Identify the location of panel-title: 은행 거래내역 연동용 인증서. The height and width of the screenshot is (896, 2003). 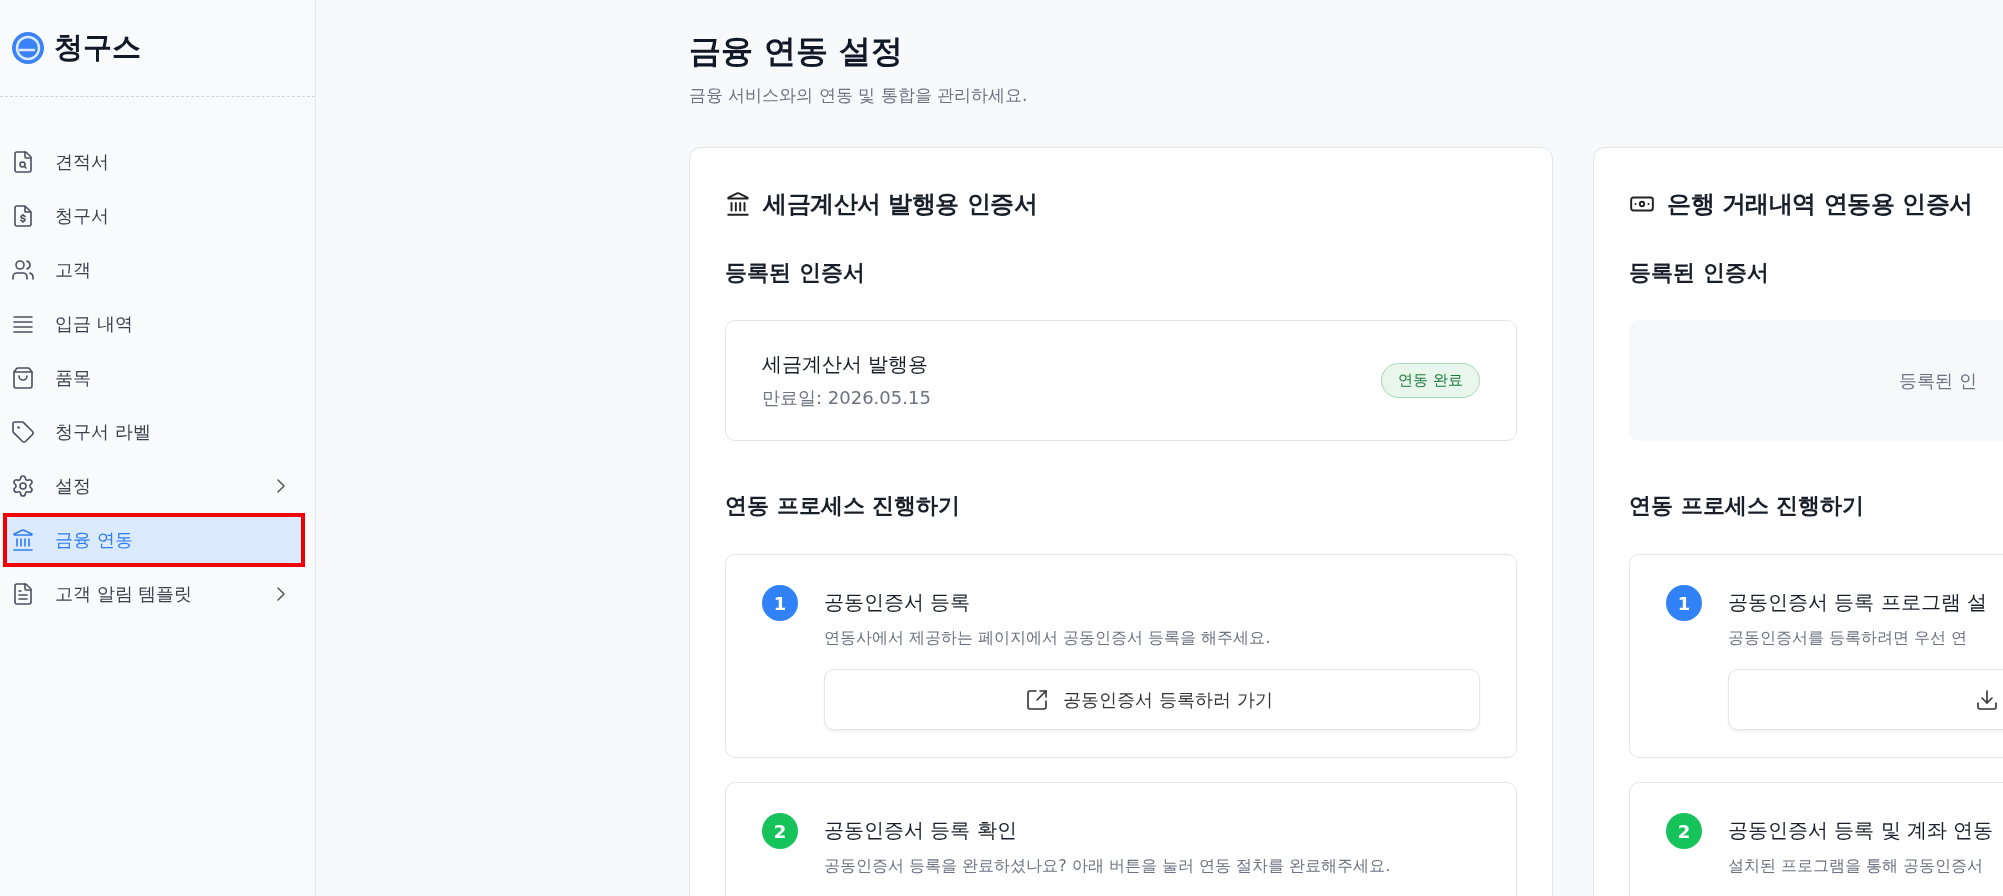
(1820, 204).